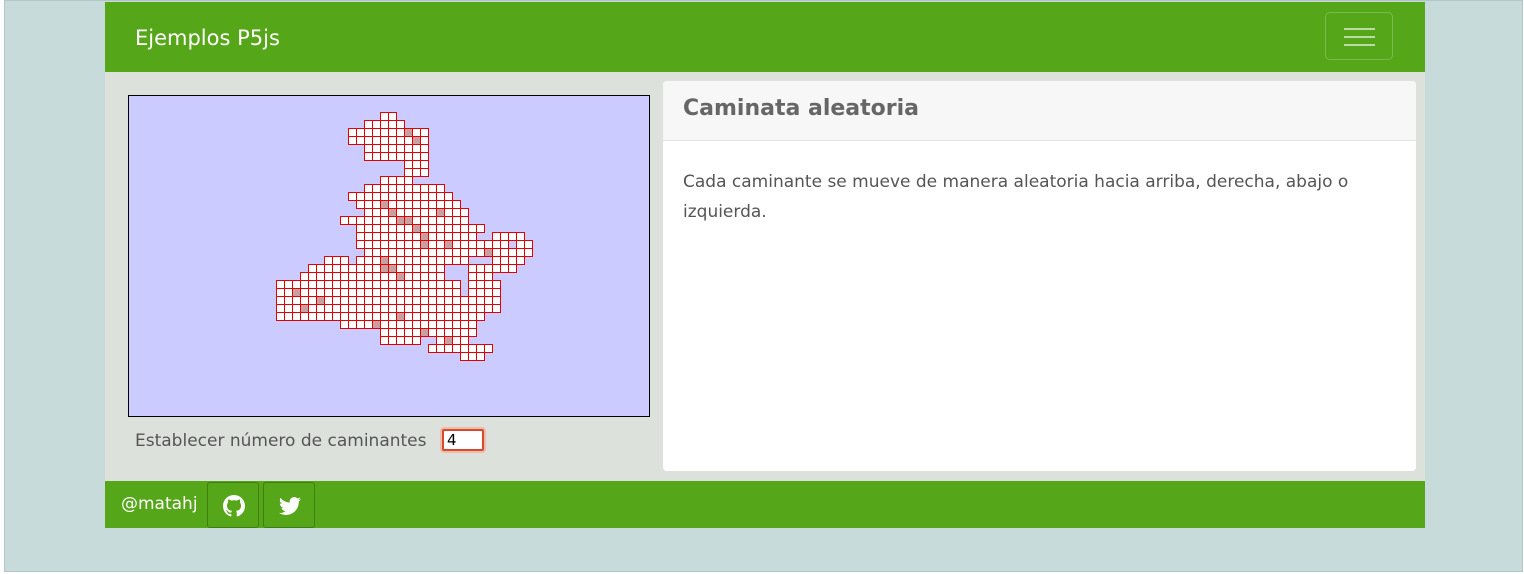 Image resolution: width=1524 pixels, height=574 pixels. What do you see at coordinates (207, 38) in the screenshot?
I see `navbar-brand: Ejemplos P5js` at bounding box center [207, 38].